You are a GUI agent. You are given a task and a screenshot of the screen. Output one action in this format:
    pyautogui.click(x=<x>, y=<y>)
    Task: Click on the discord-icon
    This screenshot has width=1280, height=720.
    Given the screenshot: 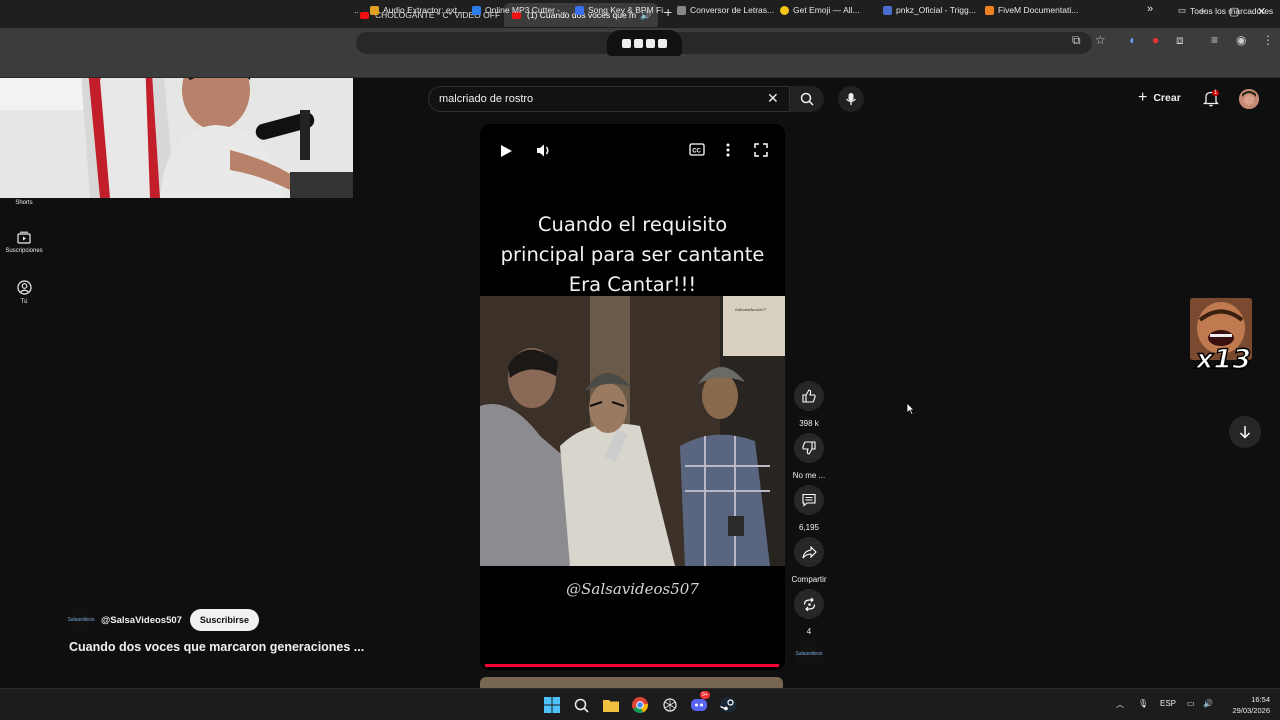 What is the action you would take?
    pyautogui.click(x=699, y=705)
    